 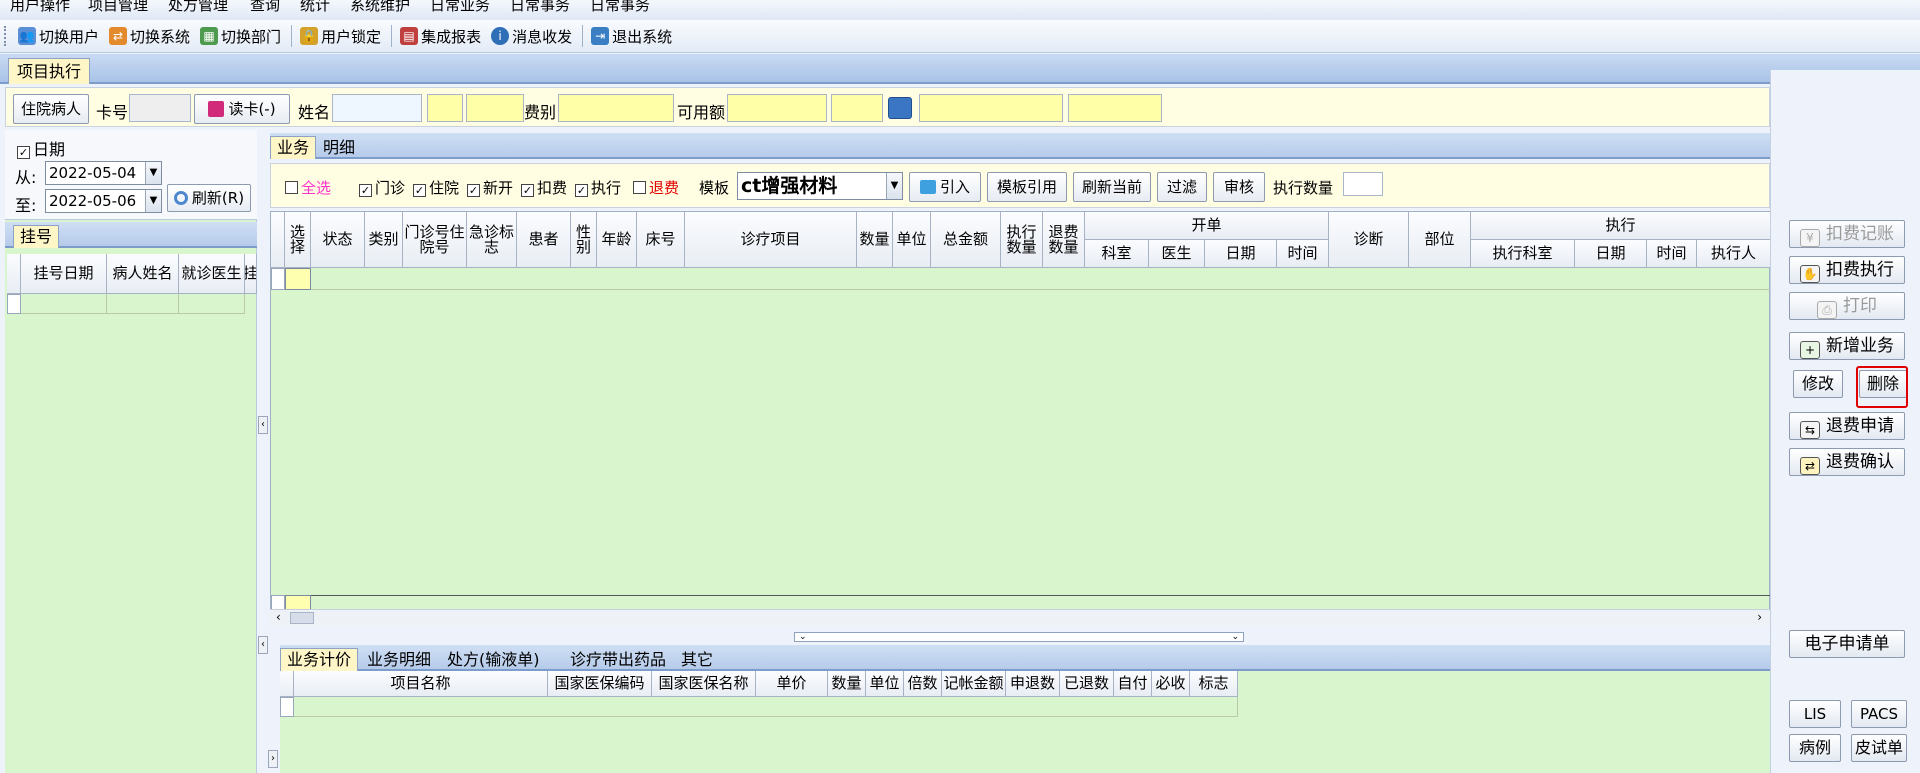 I want to click on column-header: 必收, so click(x=1171, y=684).